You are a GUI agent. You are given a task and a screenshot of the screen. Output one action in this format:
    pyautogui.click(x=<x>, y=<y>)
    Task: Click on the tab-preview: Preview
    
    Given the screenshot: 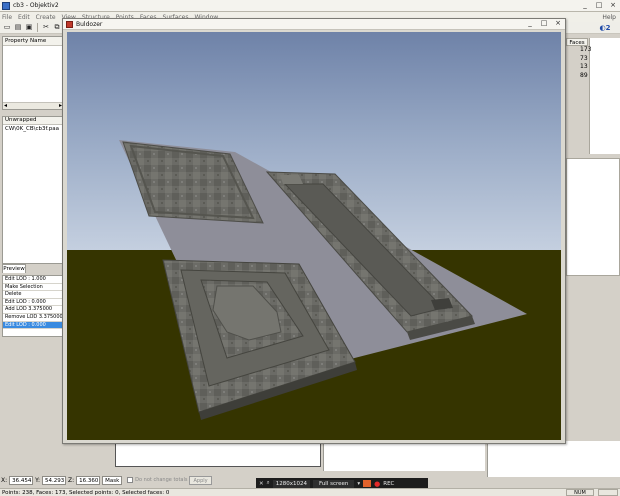 What is the action you would take?
    pyautogui.click(x=14, y=268)
    